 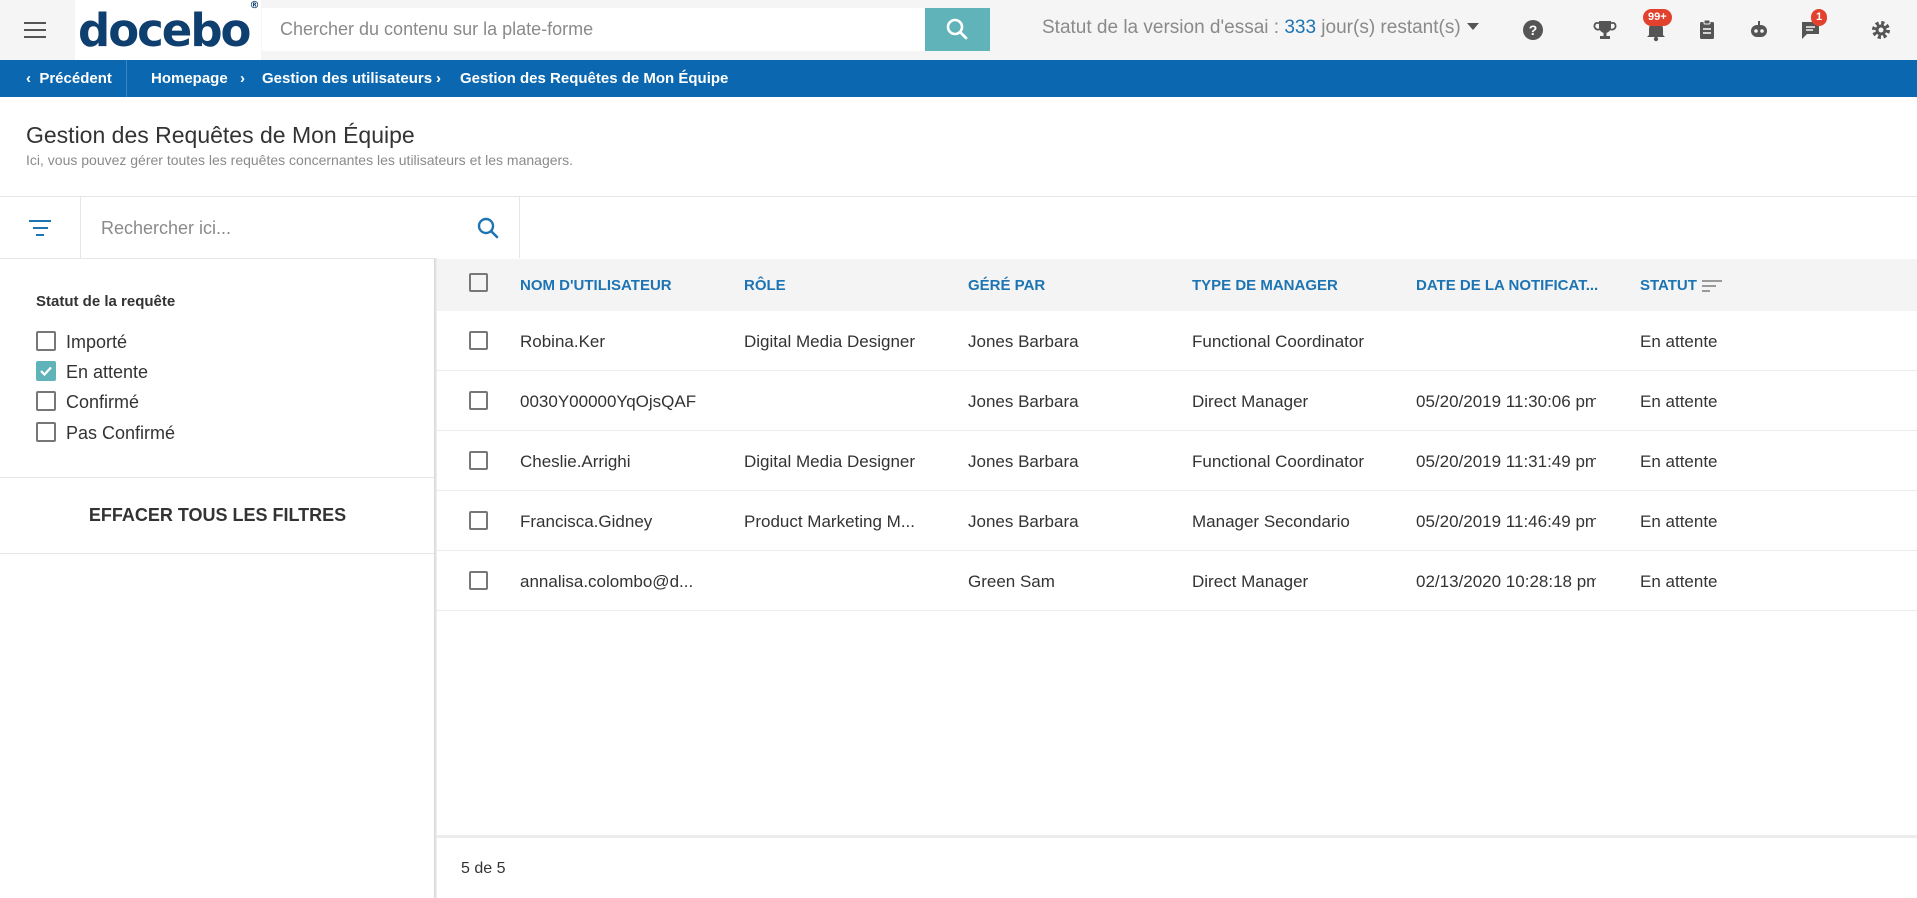 What do you see at coordinates (483, 868) in the screenshot?
I see `pagination-summary: 5 de 5` at bounding box center [483, 868].